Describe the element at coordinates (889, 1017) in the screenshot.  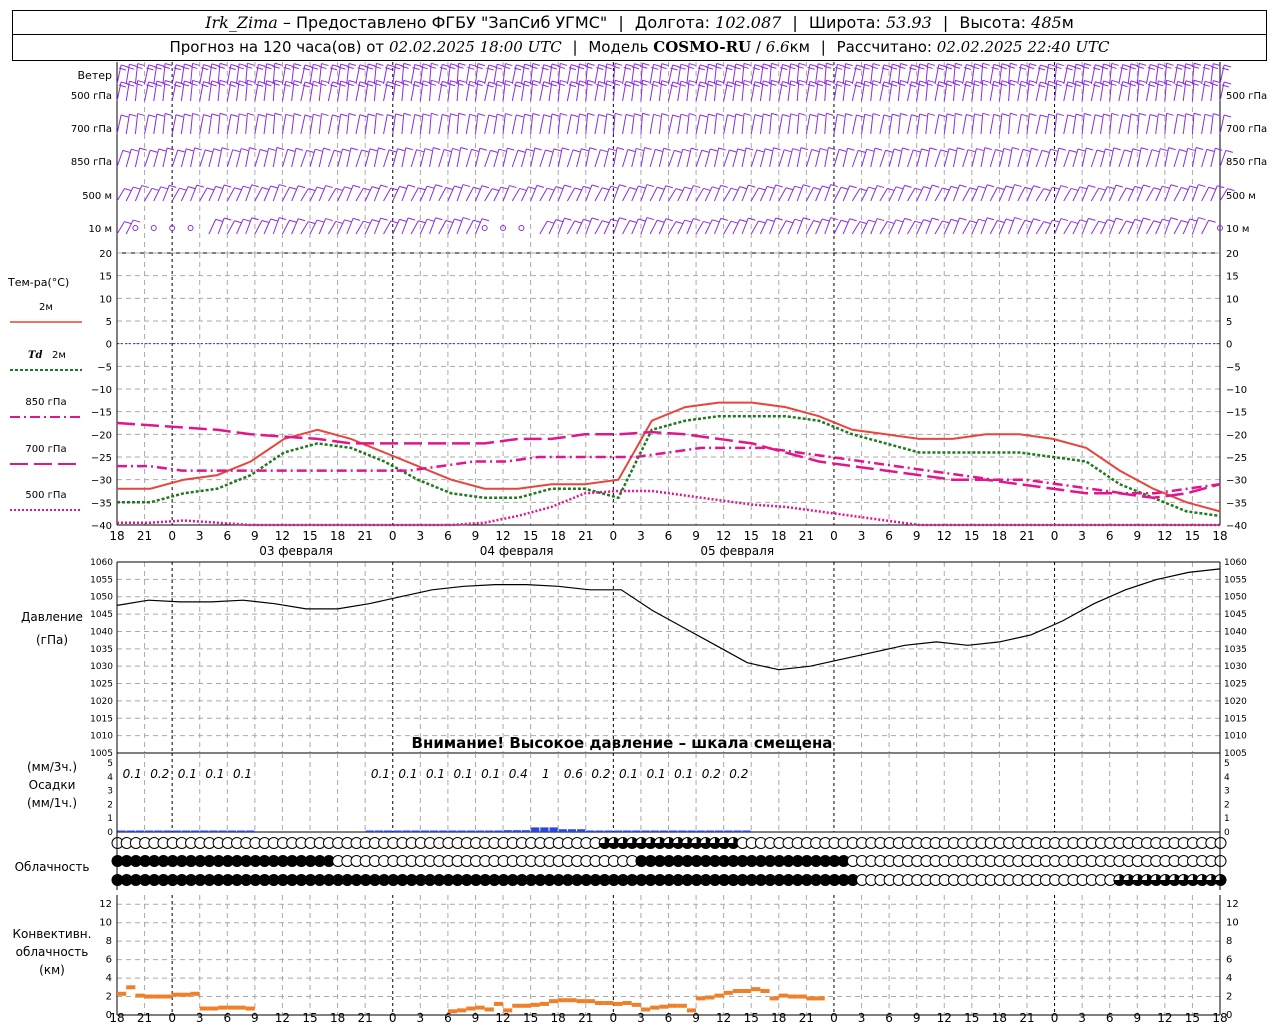
I see `conv-xtick-label: 6` at that location.